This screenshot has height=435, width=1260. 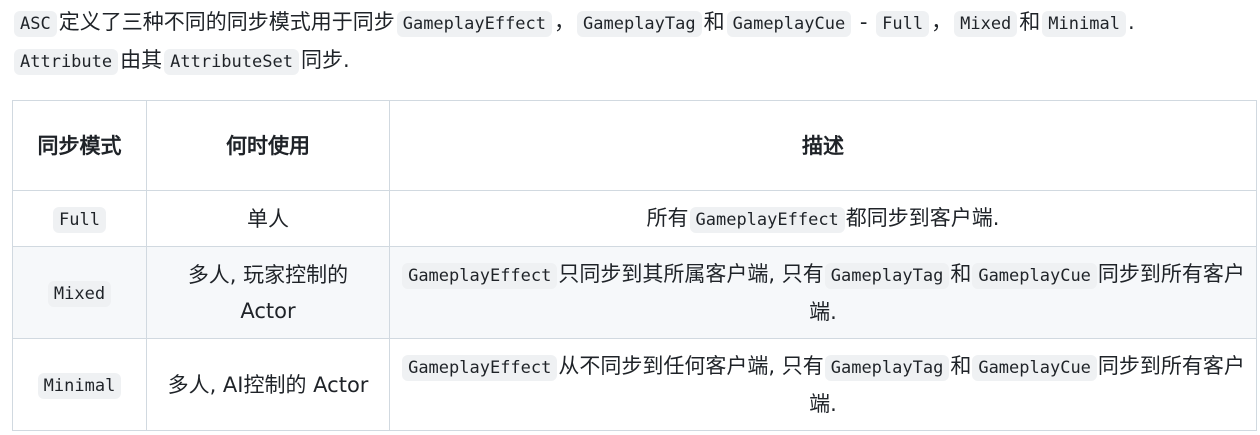 I want to click on cell-desc: 所有 GameplayEffect 都同步到客户端., so click(x=823, y=218).